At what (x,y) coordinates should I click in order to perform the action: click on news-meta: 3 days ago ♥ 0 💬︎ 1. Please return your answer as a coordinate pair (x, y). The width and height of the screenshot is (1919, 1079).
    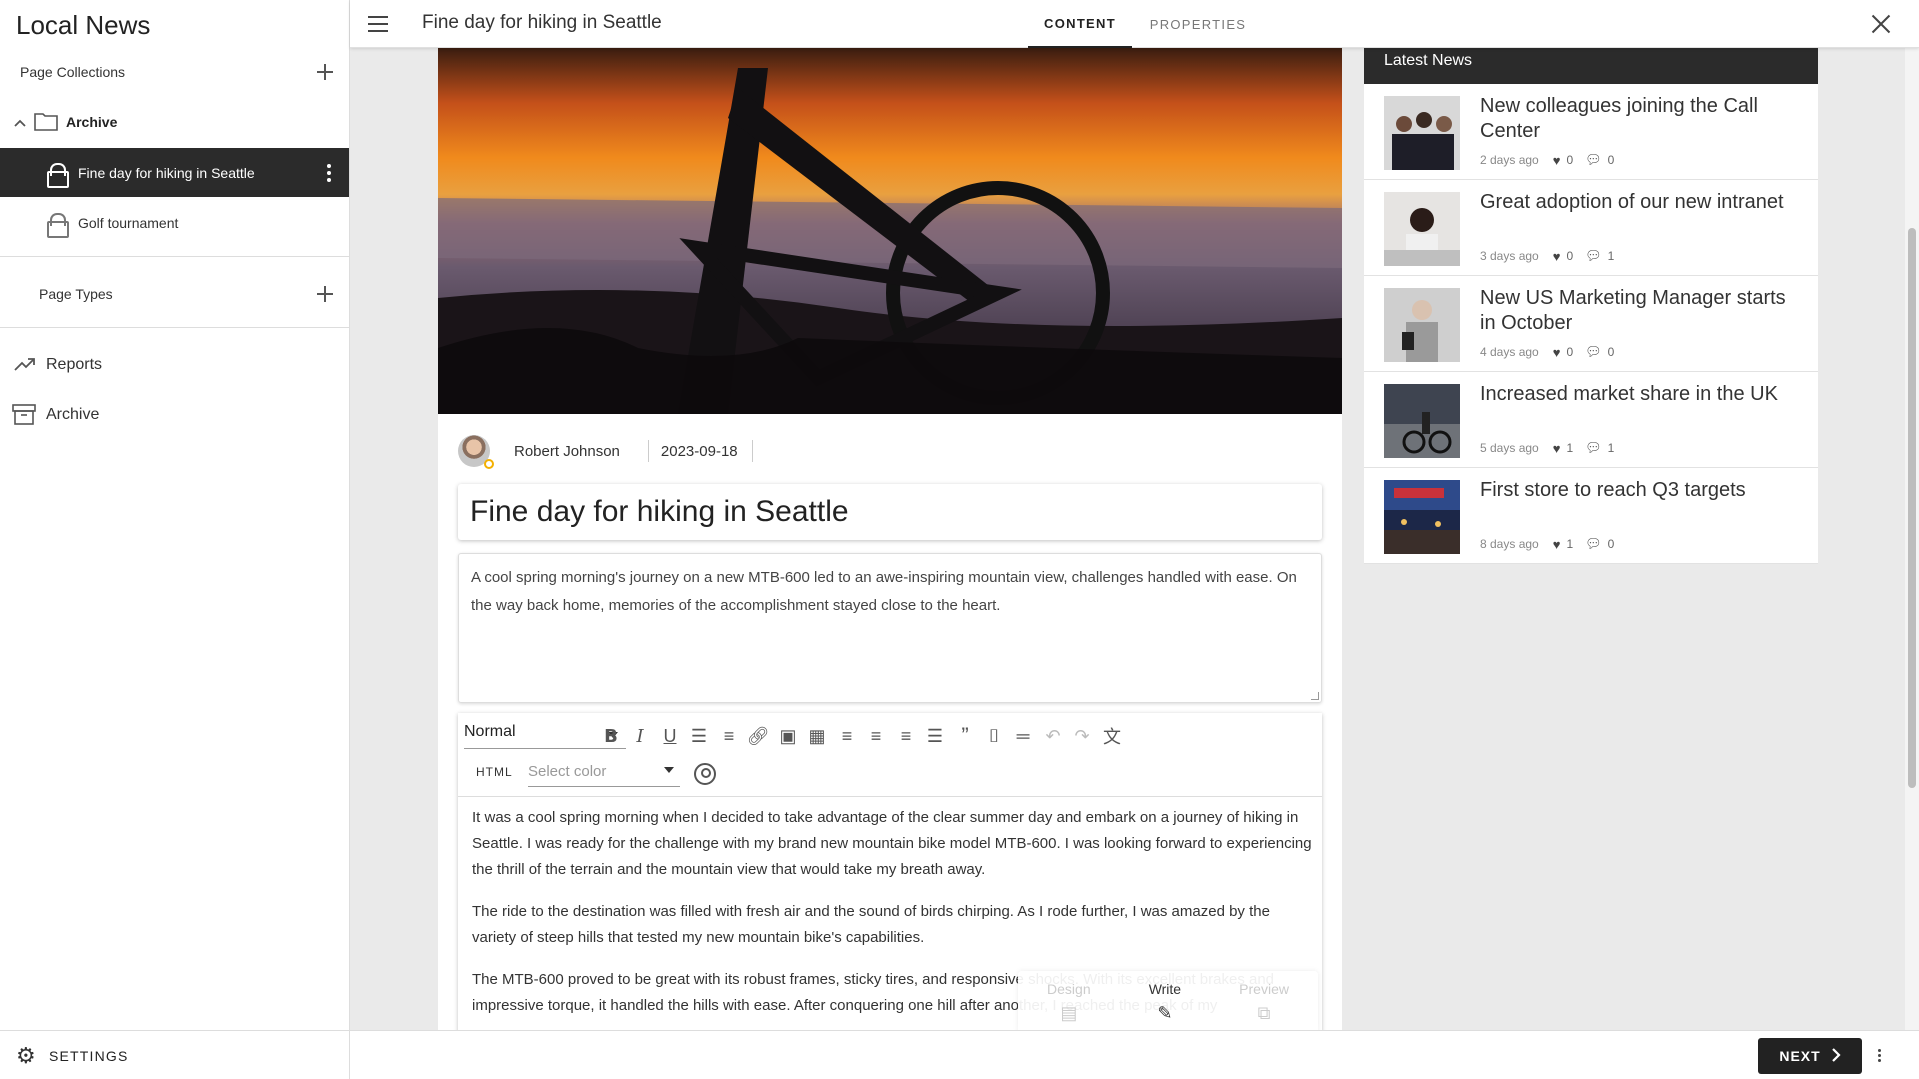
    Looking at the image, I should click on (1547, 256).